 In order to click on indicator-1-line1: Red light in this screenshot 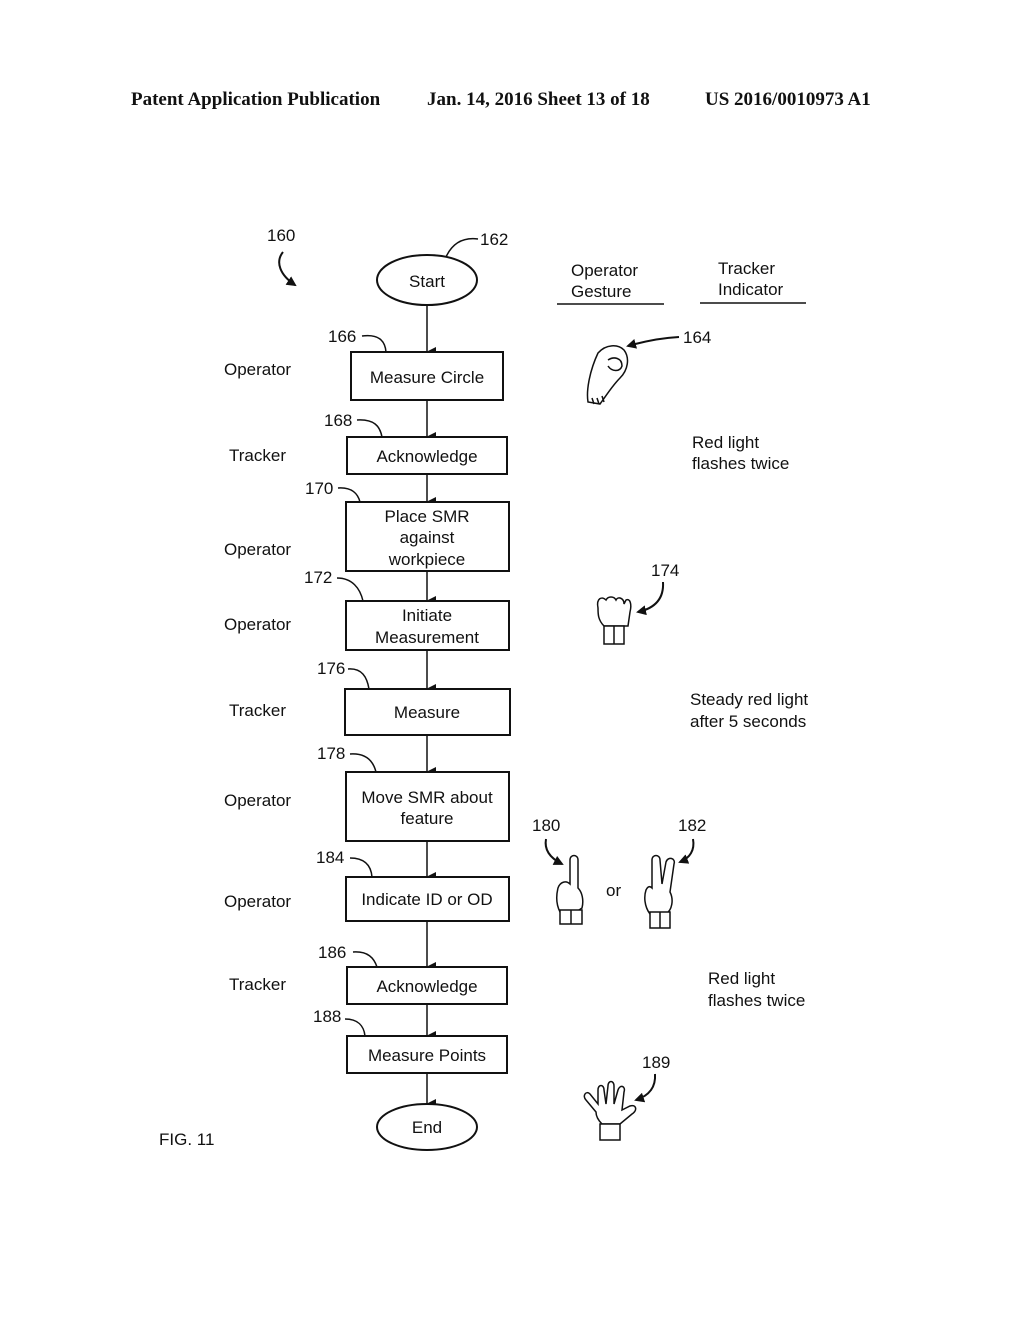, I will do `click(725, 442)`.